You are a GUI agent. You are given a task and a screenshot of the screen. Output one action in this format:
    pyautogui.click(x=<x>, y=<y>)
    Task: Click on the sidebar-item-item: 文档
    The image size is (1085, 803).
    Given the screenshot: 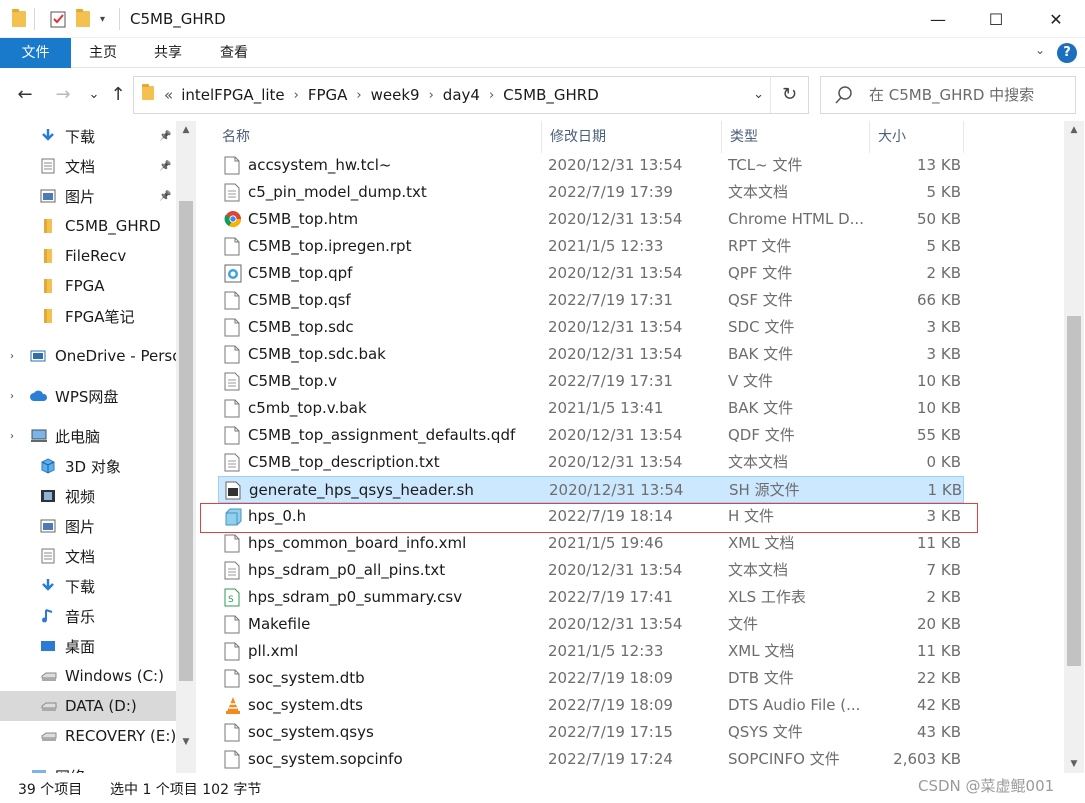 What is the action you would take?
    pyautogui.click(x=88, y=556)
    